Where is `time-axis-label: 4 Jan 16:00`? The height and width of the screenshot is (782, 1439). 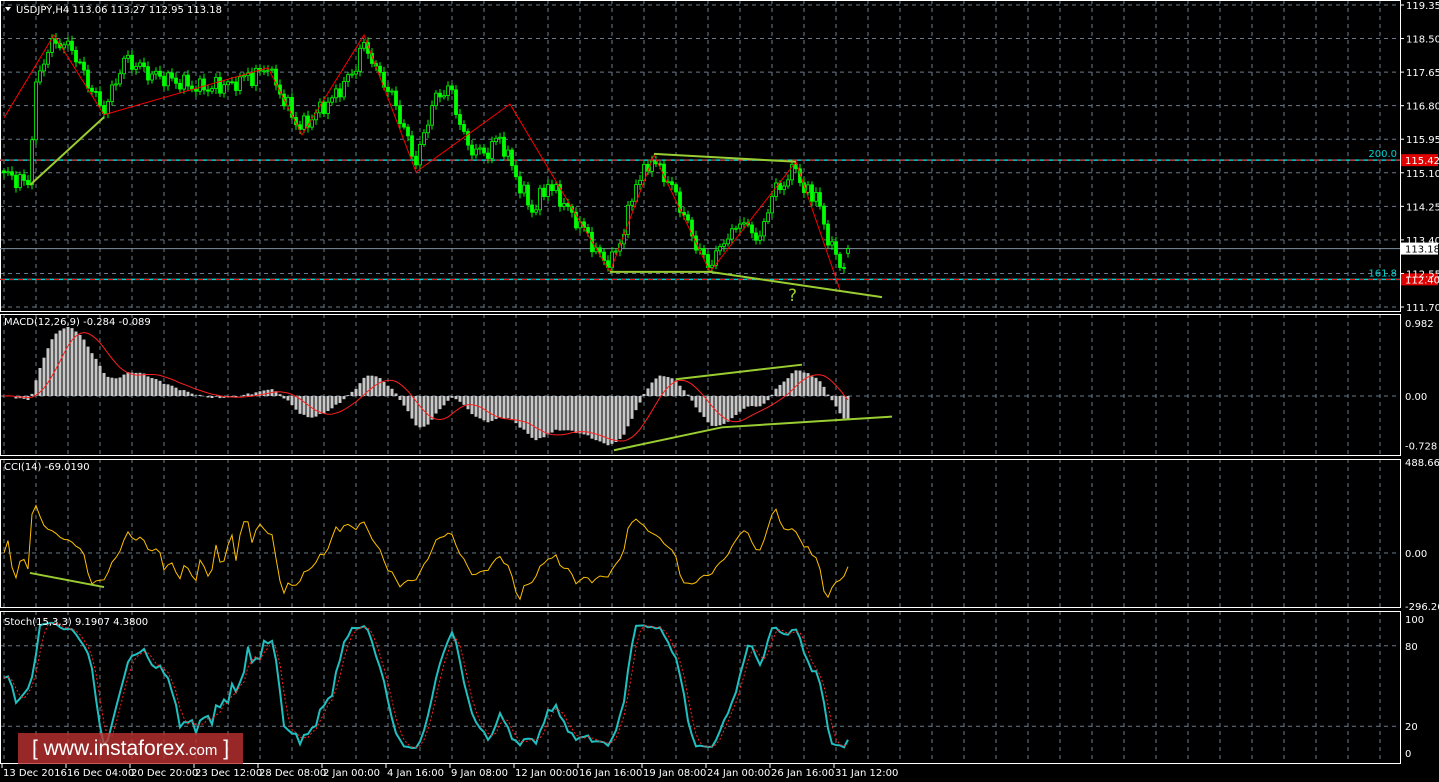 time-axis-label: 4 Jan 16:00 is located at coordinates (415, 773).